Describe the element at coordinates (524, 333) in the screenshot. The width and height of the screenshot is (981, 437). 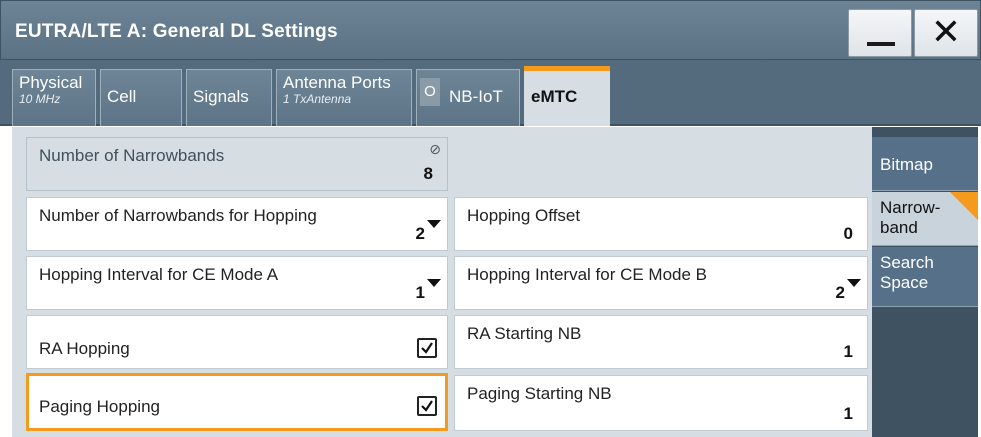
I see `field-label: RA Starting NB` at that location.